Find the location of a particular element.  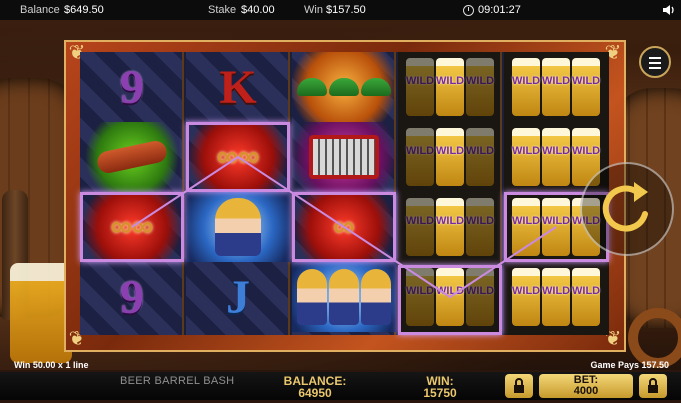

balance-value: $649.50 is located at coordinates (84, 10).